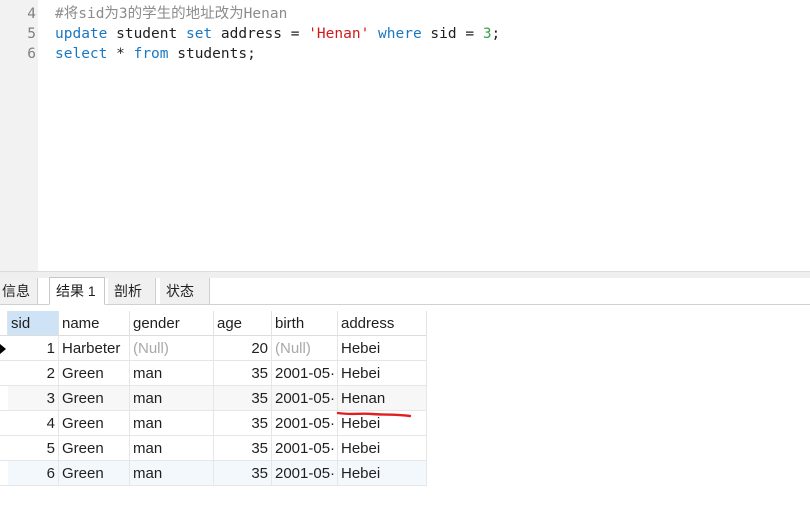  I want to click on tab-status: 状态, so click(185, 291).